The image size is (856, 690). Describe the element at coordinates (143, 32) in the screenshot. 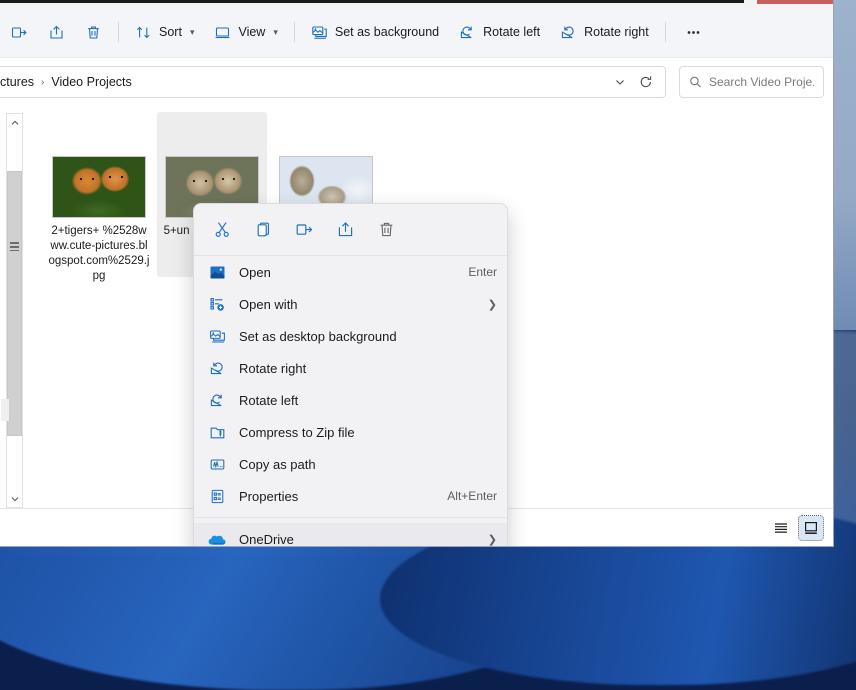

I see `sort-icon` at that location.